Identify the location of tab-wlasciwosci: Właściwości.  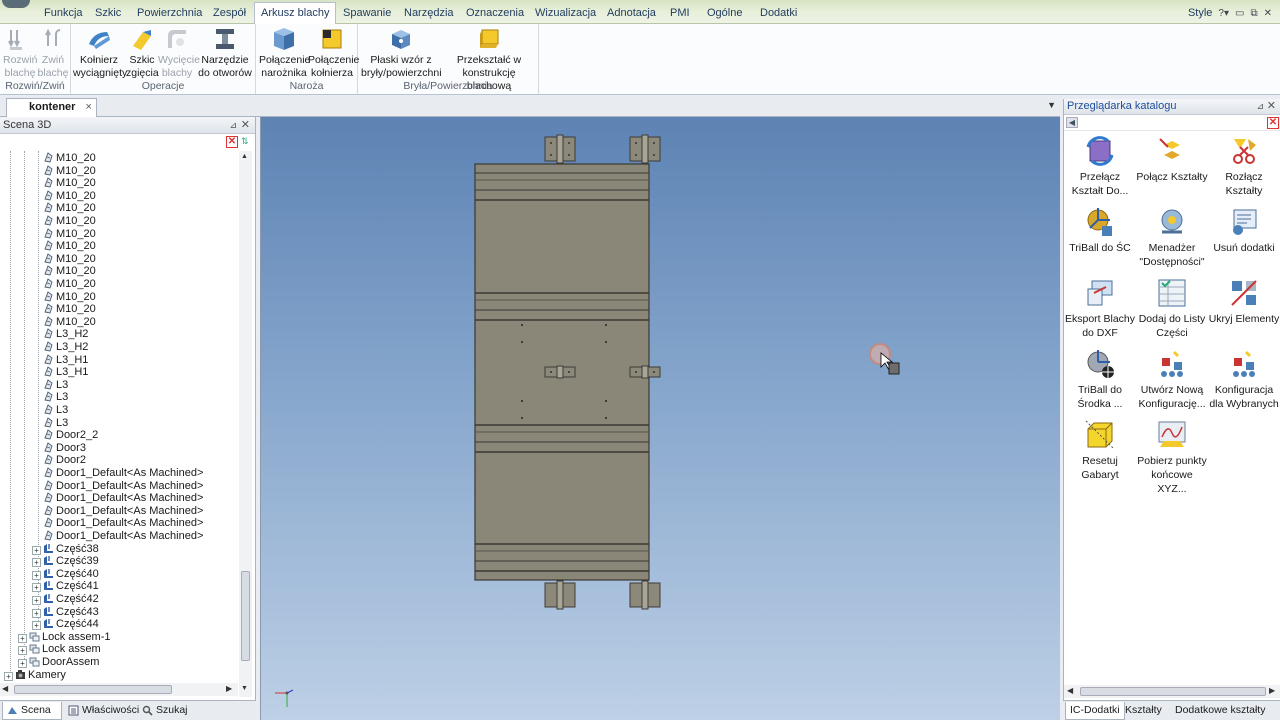
(101, 711).